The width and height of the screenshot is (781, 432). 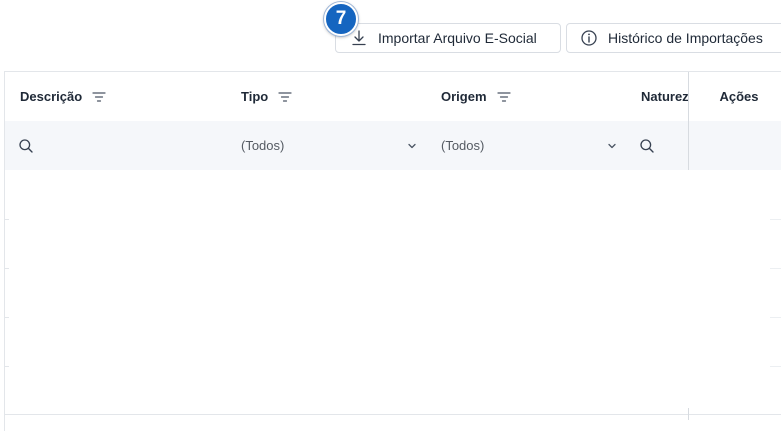 I want to click on grid-header-row: Descrição Tipo Origem Natureza Ações, so click(x=393, y=97).